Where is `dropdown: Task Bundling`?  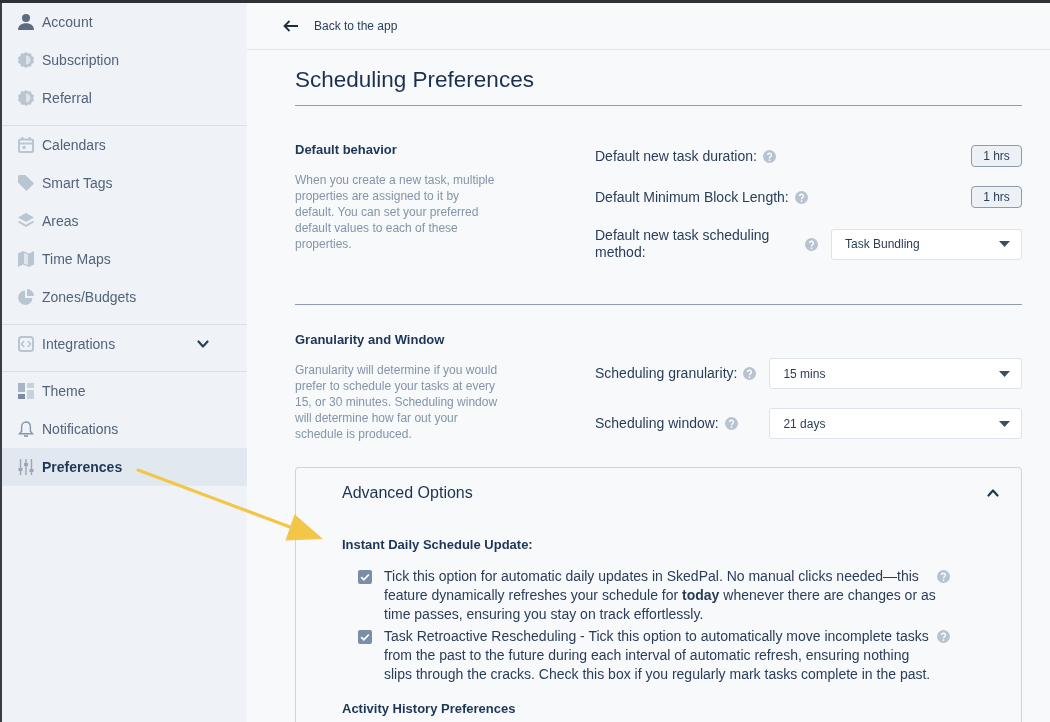 dropdown: Task Bundling is located at coordinates (926, 244).